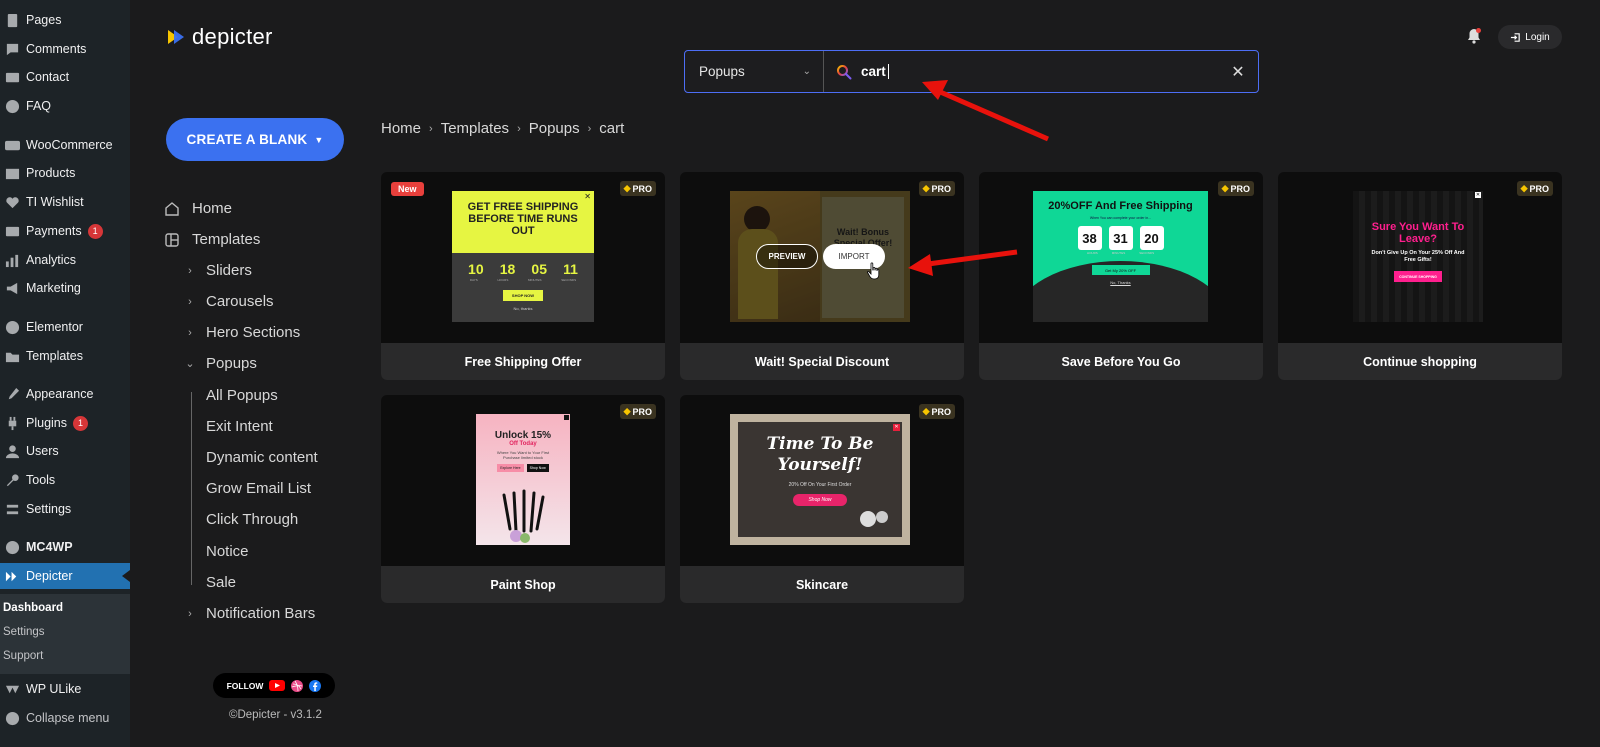 The image size is (1600, 747). Describe the element at coordinates (523, 279) in the screenshot. I see `countdown-units: DAYS HOURS MINUTES SECONDS` at that location.